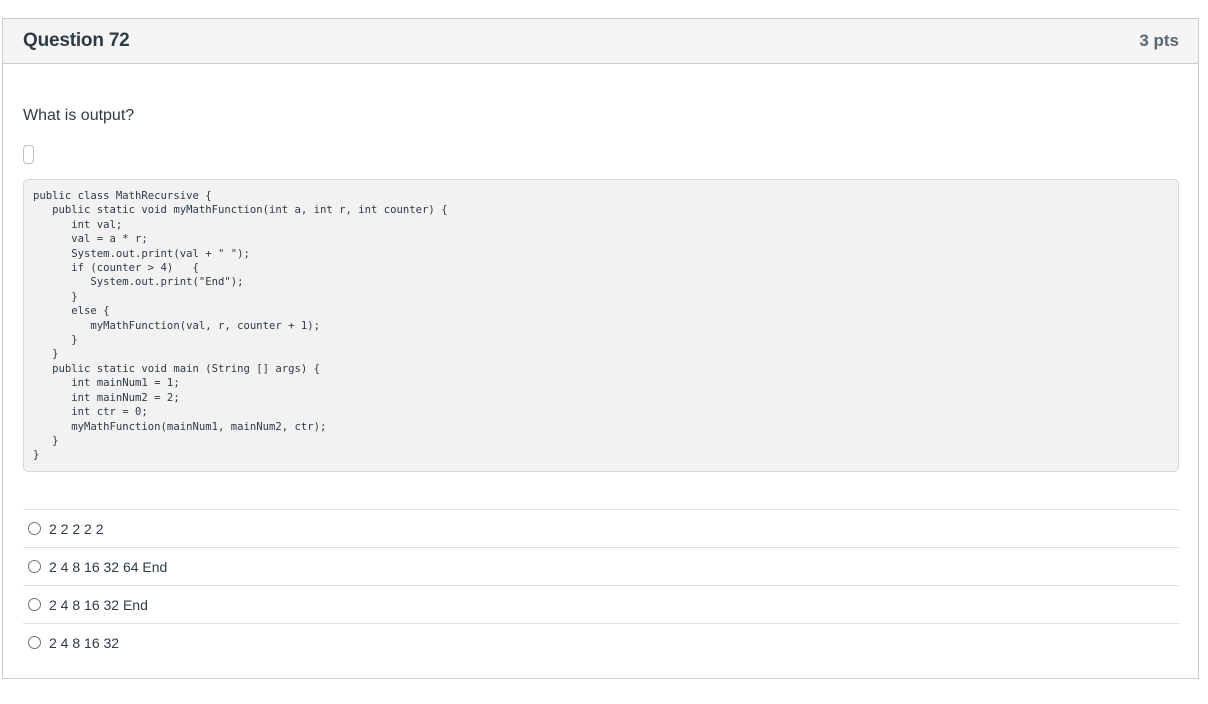  What do you see at coordinates (84, 643) in the screenshot?
I see `answer-label: 2 4 8 16 32` at bounding box center [84, 643].